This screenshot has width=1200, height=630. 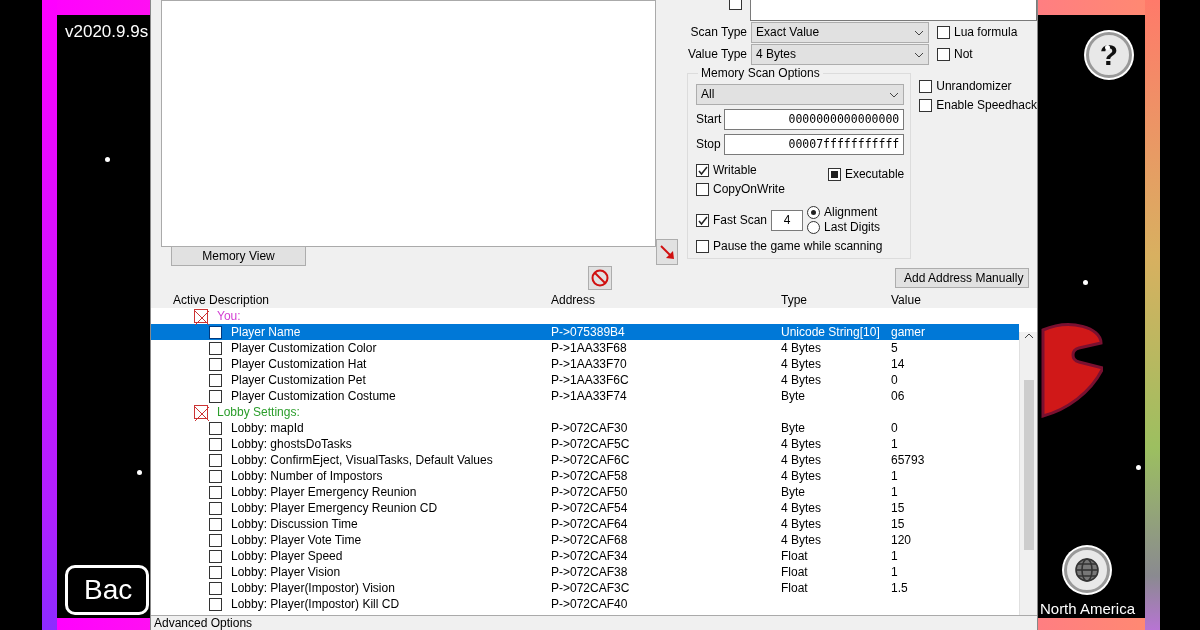 I want to click on table-row: Player Name P->075389B4 Unicode String[10] gamer, so click(x=585, y=332).